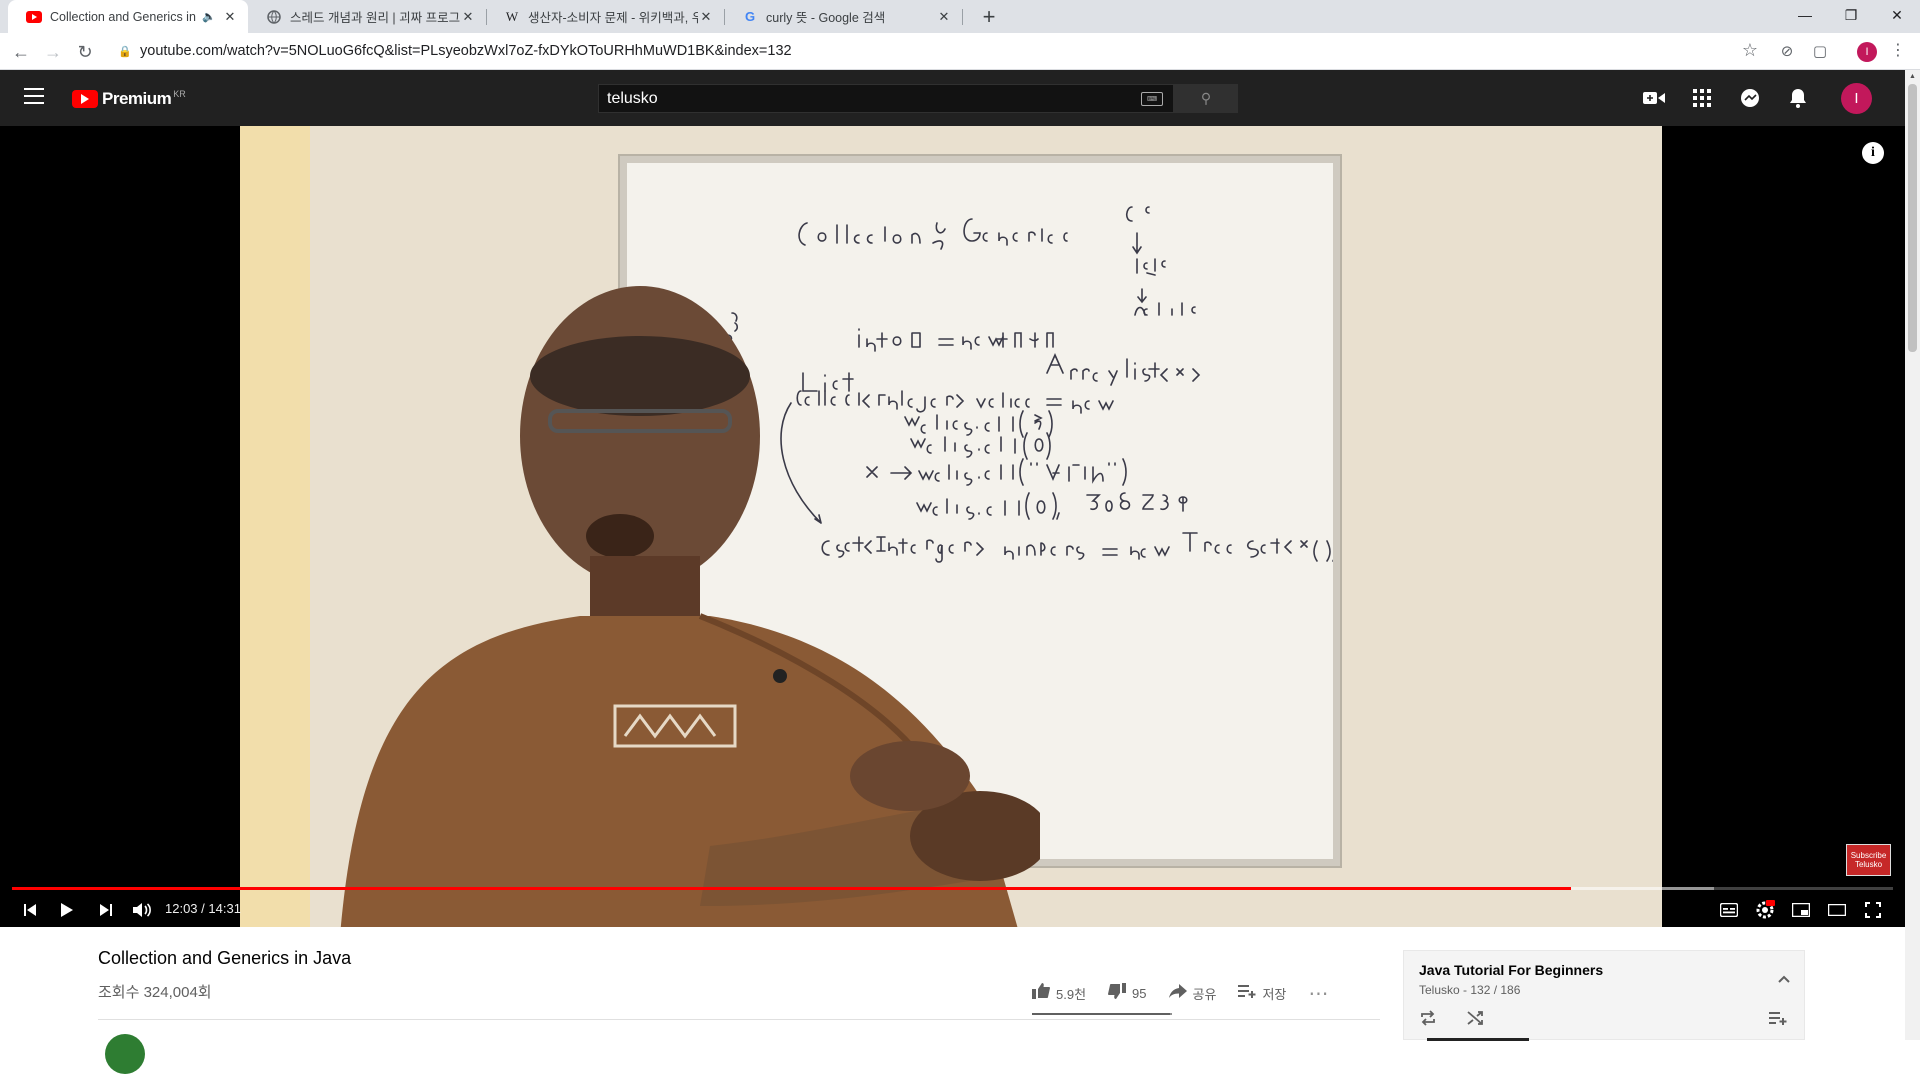 This screenshot has width=1920, height=1074. What do you see at coordinates (1912, 218) in the screenshot?
I see `scrollbar-thumb` at bounding box center [1912, 218].